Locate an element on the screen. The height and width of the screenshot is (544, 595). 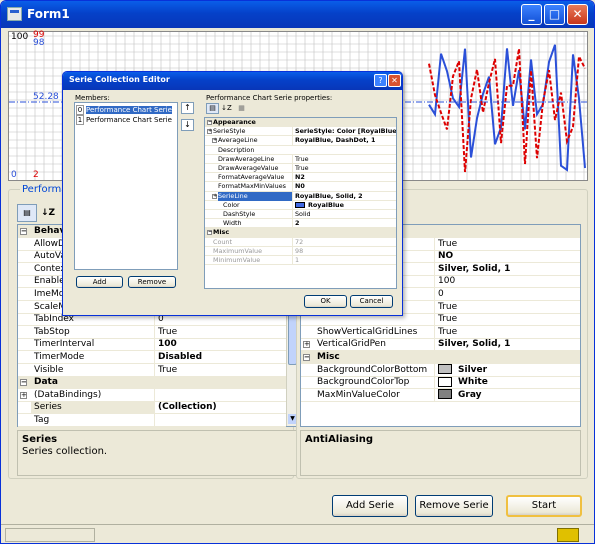
dialog-categorized-icon: ▤ is located at coordinates (212, 108).